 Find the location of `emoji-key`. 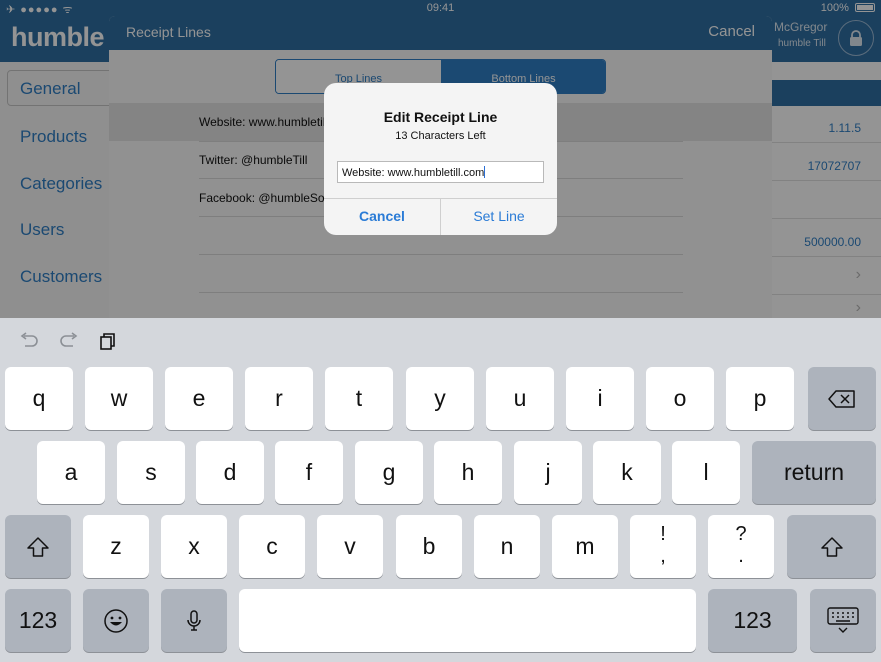

emoji-key is located at coordinates (116, 620).